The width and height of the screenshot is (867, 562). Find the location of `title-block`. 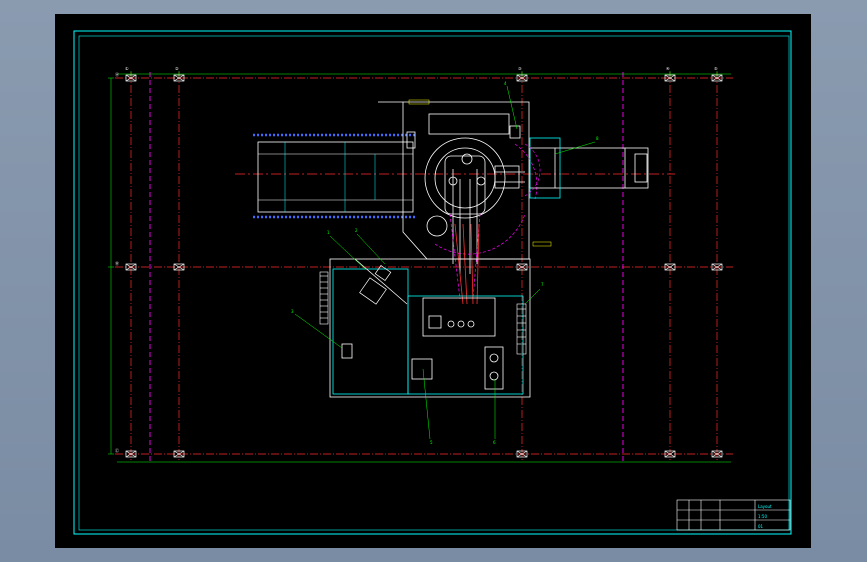

title-block is located at coordinates (733, 515).